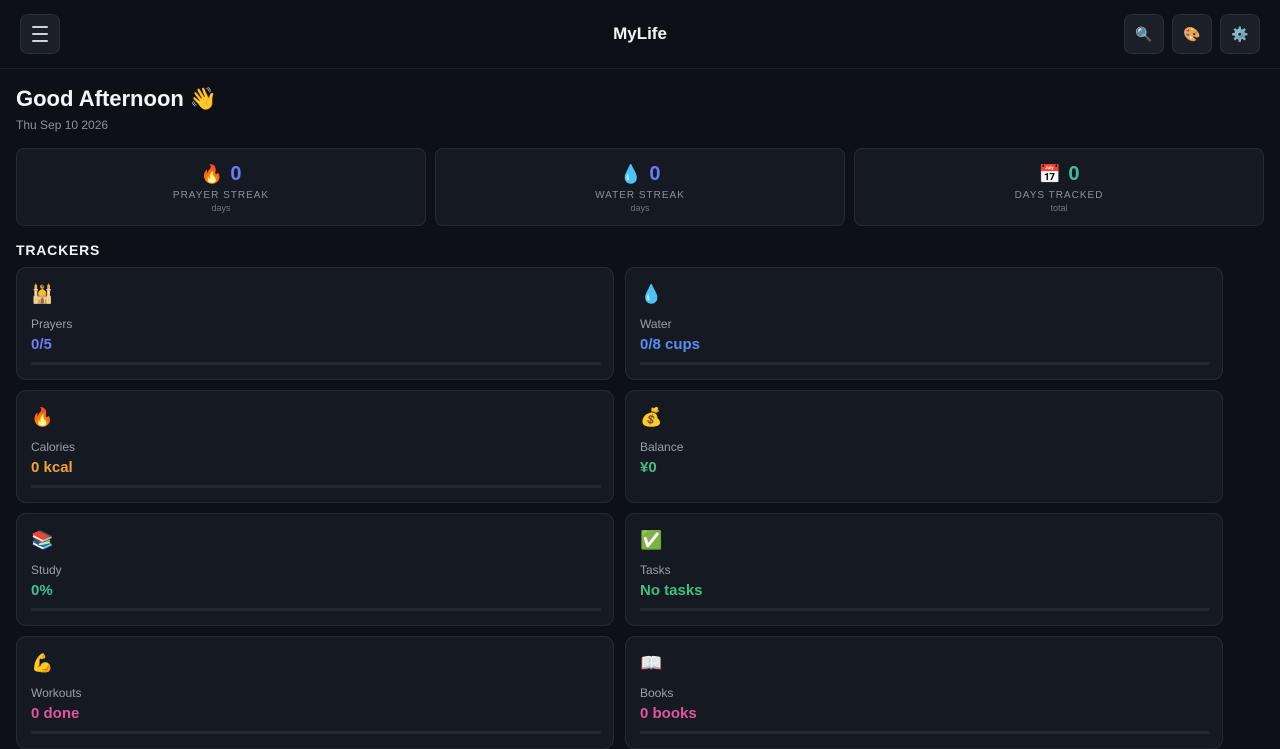 The image size is (1280, 749). What do you see at coordinates (42, 294) in the screenshot?
I see `mosque-icon: 🕌` at bounding box center [42, 294].